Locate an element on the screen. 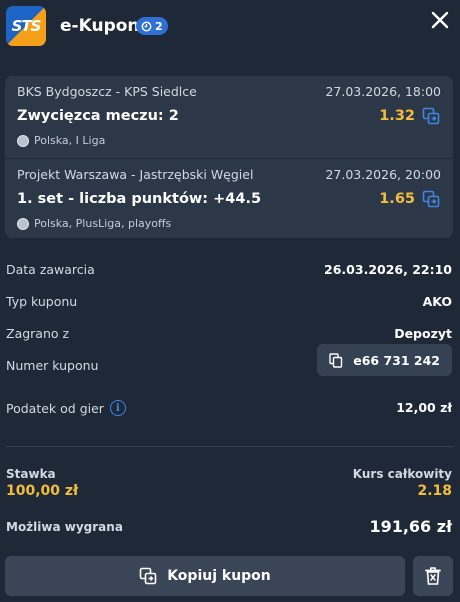  detail-row-tax: Podatek od gier i 12,00 zł is located at coordinates (230, 408).